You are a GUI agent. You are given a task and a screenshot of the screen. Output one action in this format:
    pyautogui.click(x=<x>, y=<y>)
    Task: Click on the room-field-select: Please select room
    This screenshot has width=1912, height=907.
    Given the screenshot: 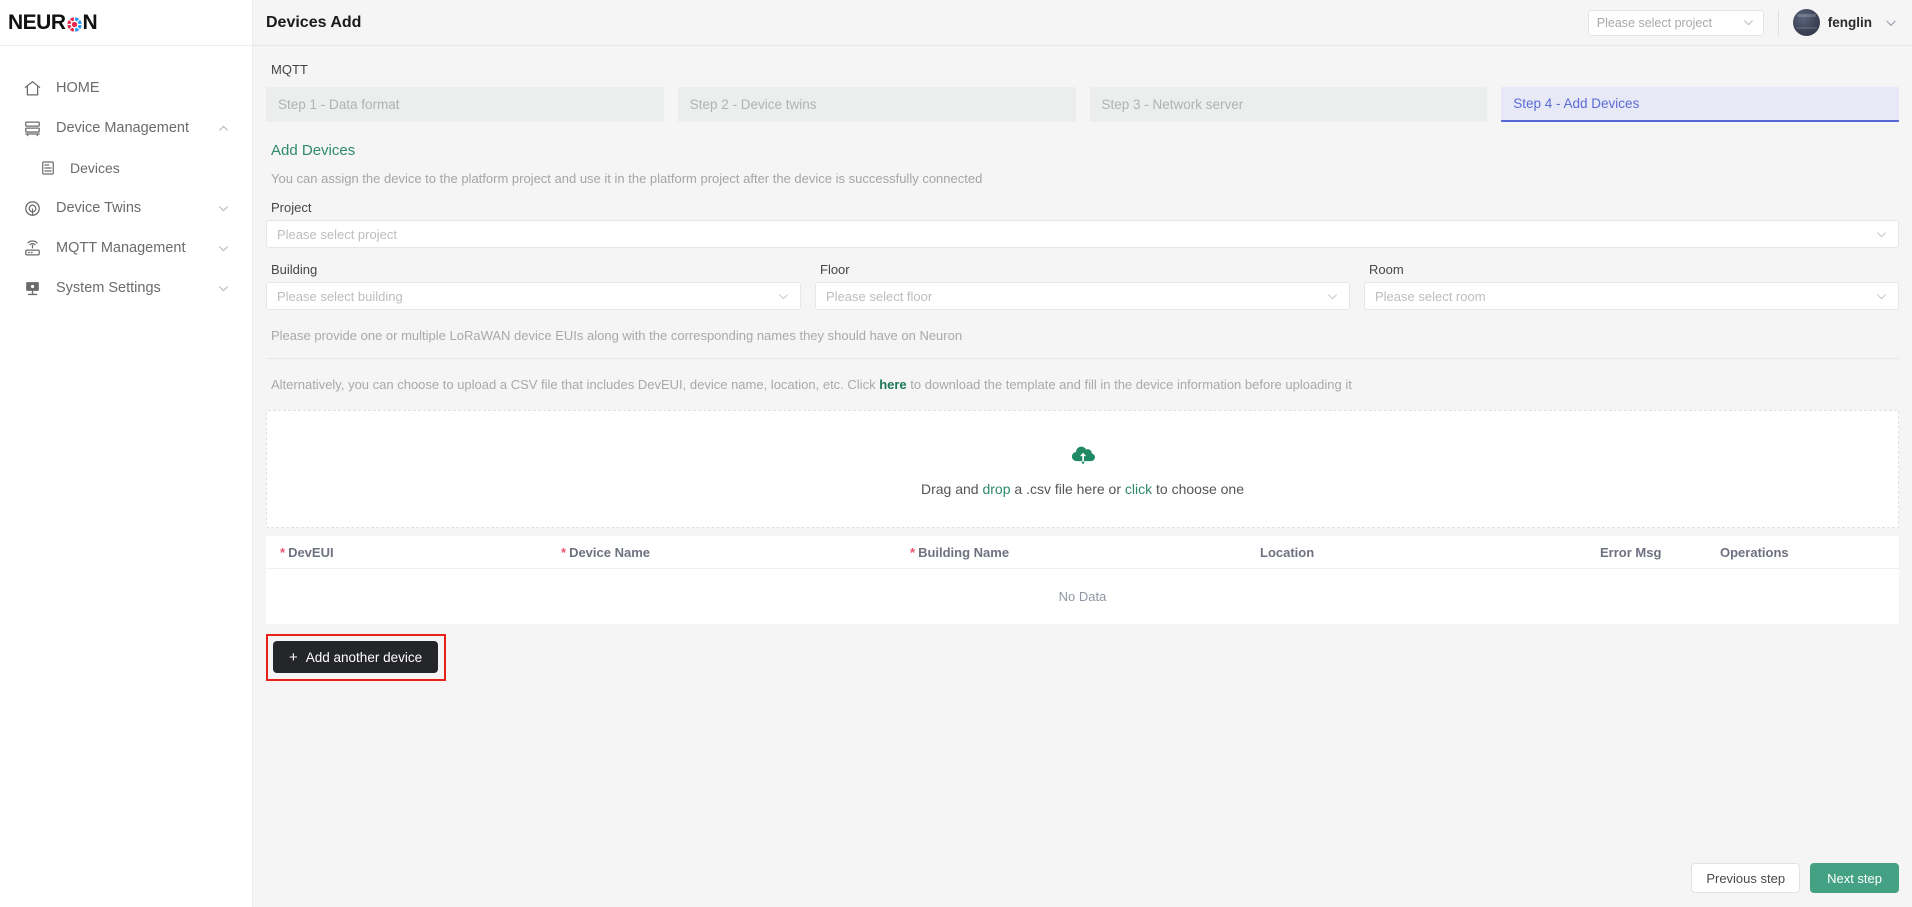 What is the action you would take?
    pyautogui.click(x=1631, y=296)
    